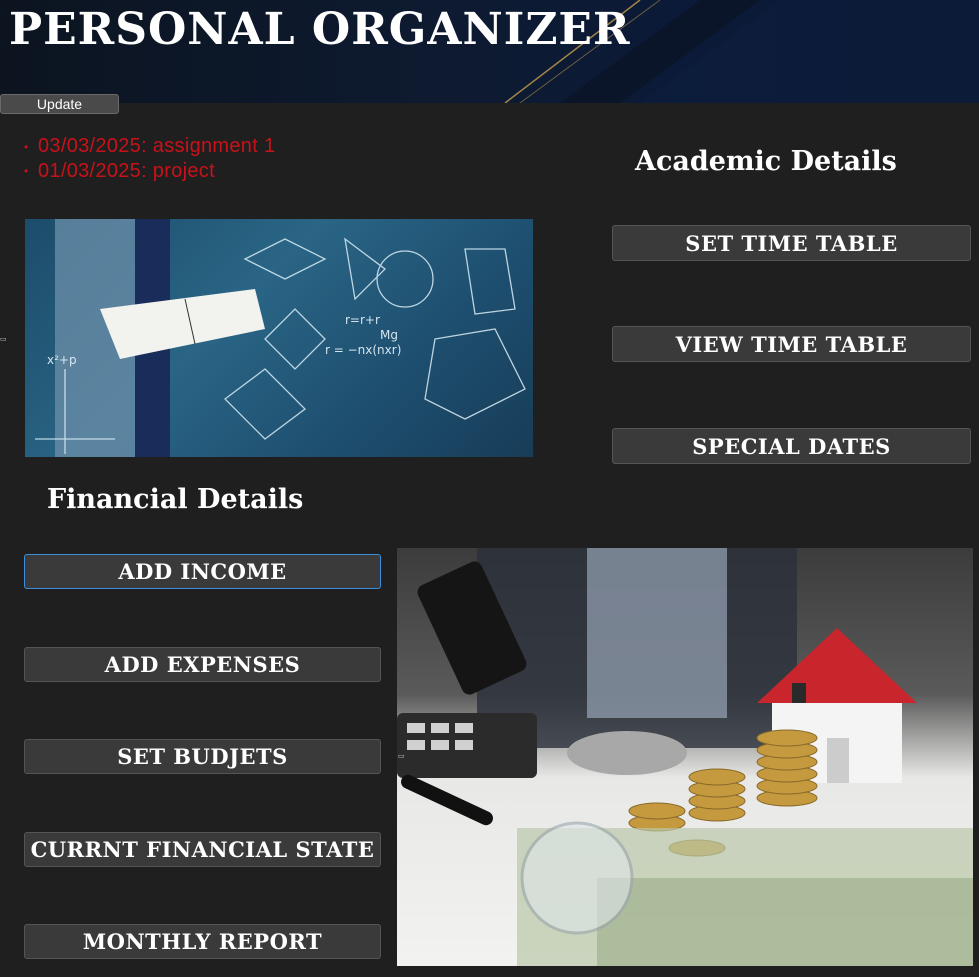  I want to click on academic-section-title: Academic Details, so click(766, 161).